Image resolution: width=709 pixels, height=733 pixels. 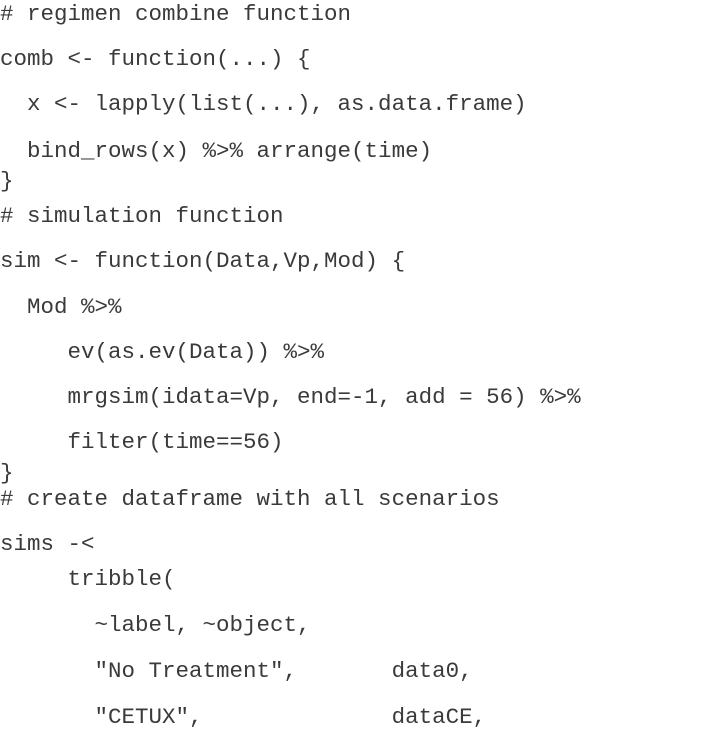 What do you see at coordinates (250, 499) in the screenshot?
I see `code-line-comment-create: # create dataframe with all scenarios` at bounding box center [250, 499].